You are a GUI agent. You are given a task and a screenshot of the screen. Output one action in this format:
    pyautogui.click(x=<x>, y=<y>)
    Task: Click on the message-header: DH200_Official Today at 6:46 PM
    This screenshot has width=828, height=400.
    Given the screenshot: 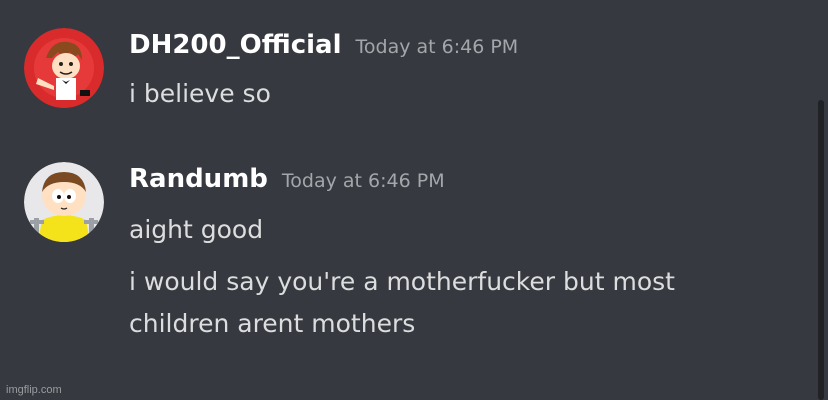 What is the action you would take?
    pyautogui.click(x=323, y=45)
    